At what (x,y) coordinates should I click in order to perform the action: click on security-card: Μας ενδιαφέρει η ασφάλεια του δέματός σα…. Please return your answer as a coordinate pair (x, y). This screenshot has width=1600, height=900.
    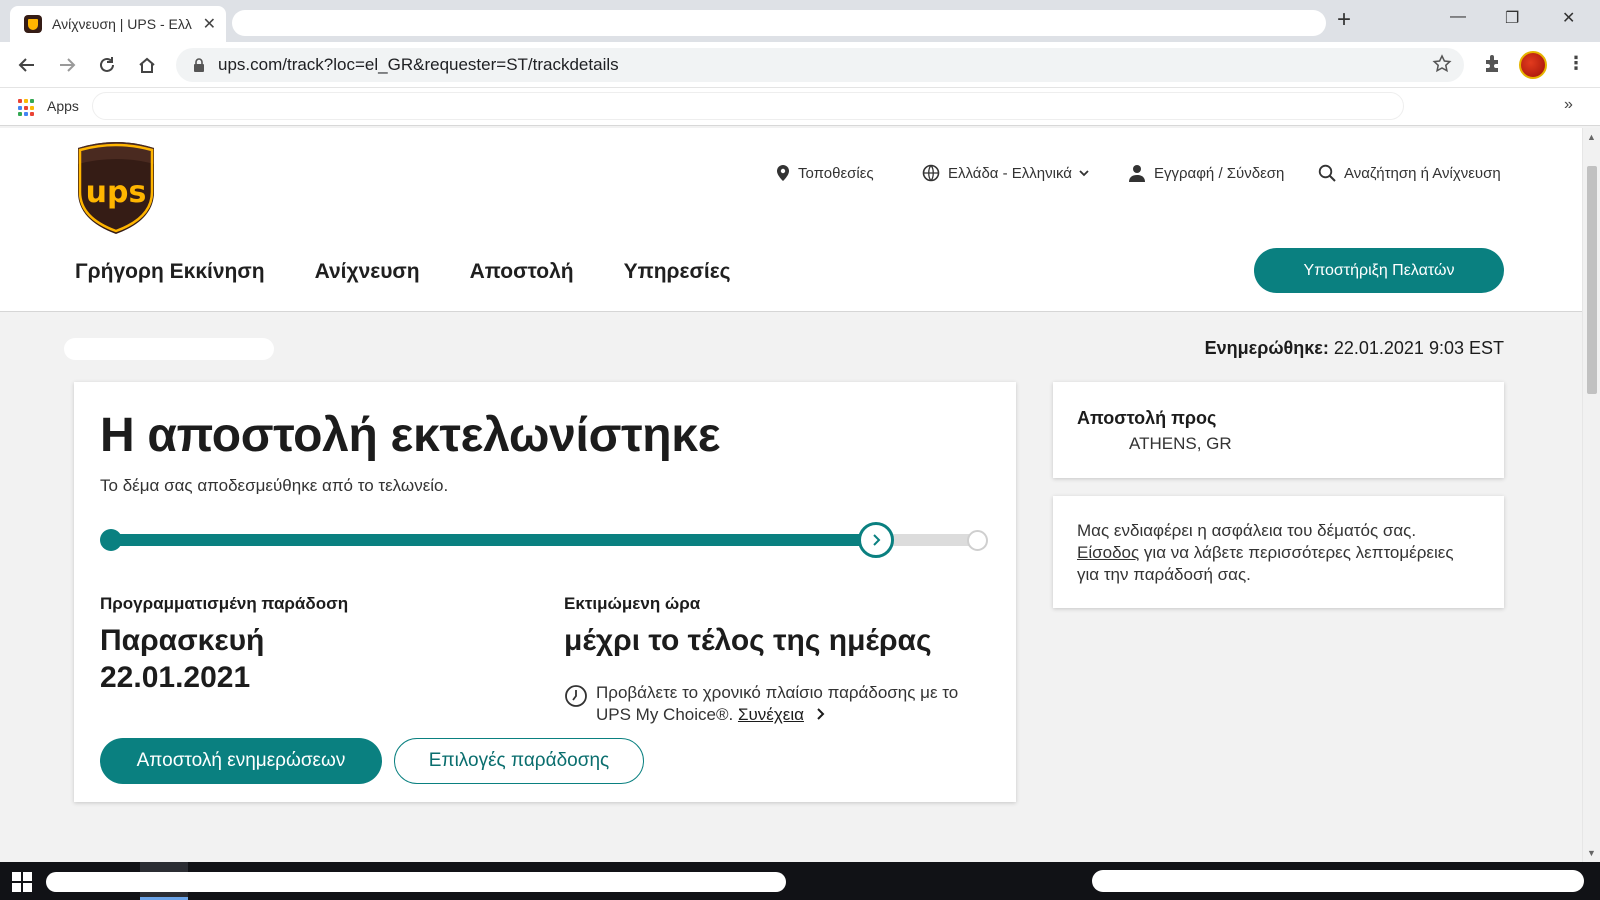
    Looking at the image, I should click on (1278, 552).